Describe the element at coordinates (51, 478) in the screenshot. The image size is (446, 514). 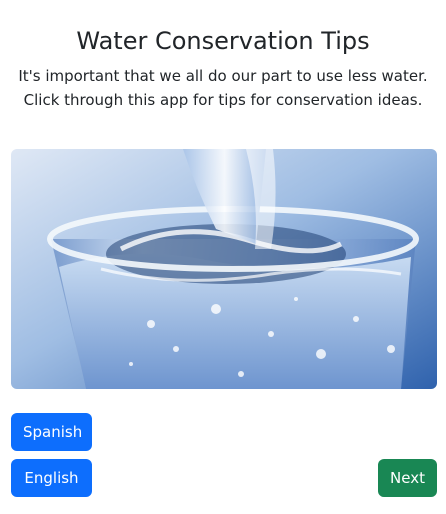
I see `english-button: English` at that location.